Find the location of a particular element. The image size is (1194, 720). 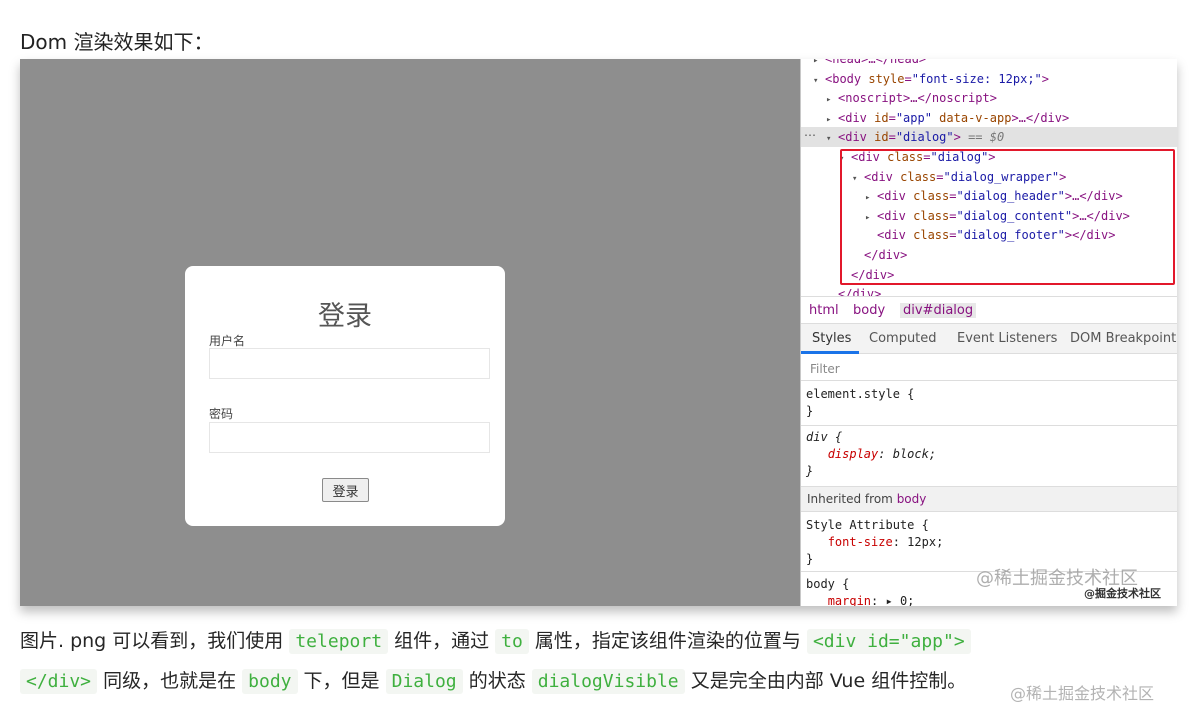

dom-node-line: ▸ <div id="app" data-v-app>…</div> is located at coordinates (947, 118).